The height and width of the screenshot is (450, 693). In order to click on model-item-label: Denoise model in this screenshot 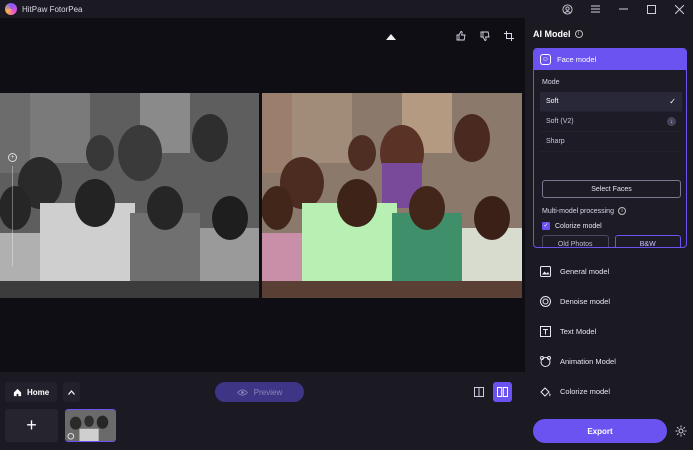, I will do `click(585, 301)`.